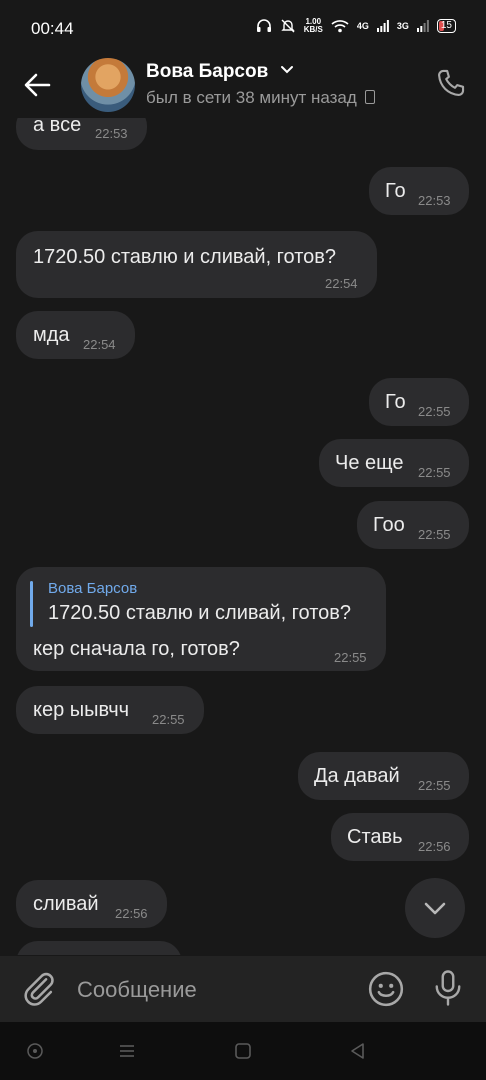 This screenshot has height=1080, width=486. I want to click on contact-status: был в сети 38 минут назад, so click(260, 98).